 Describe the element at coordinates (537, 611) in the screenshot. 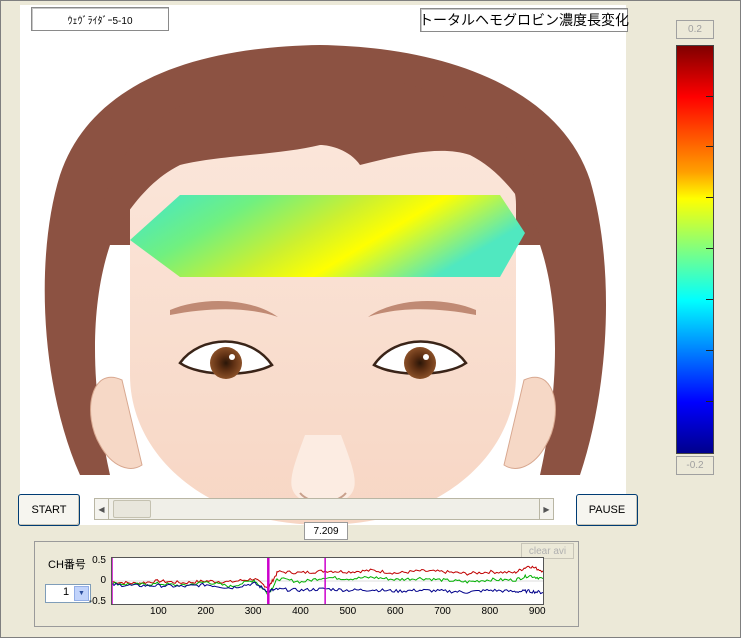

I see `x-tick-label: 900` at that location.